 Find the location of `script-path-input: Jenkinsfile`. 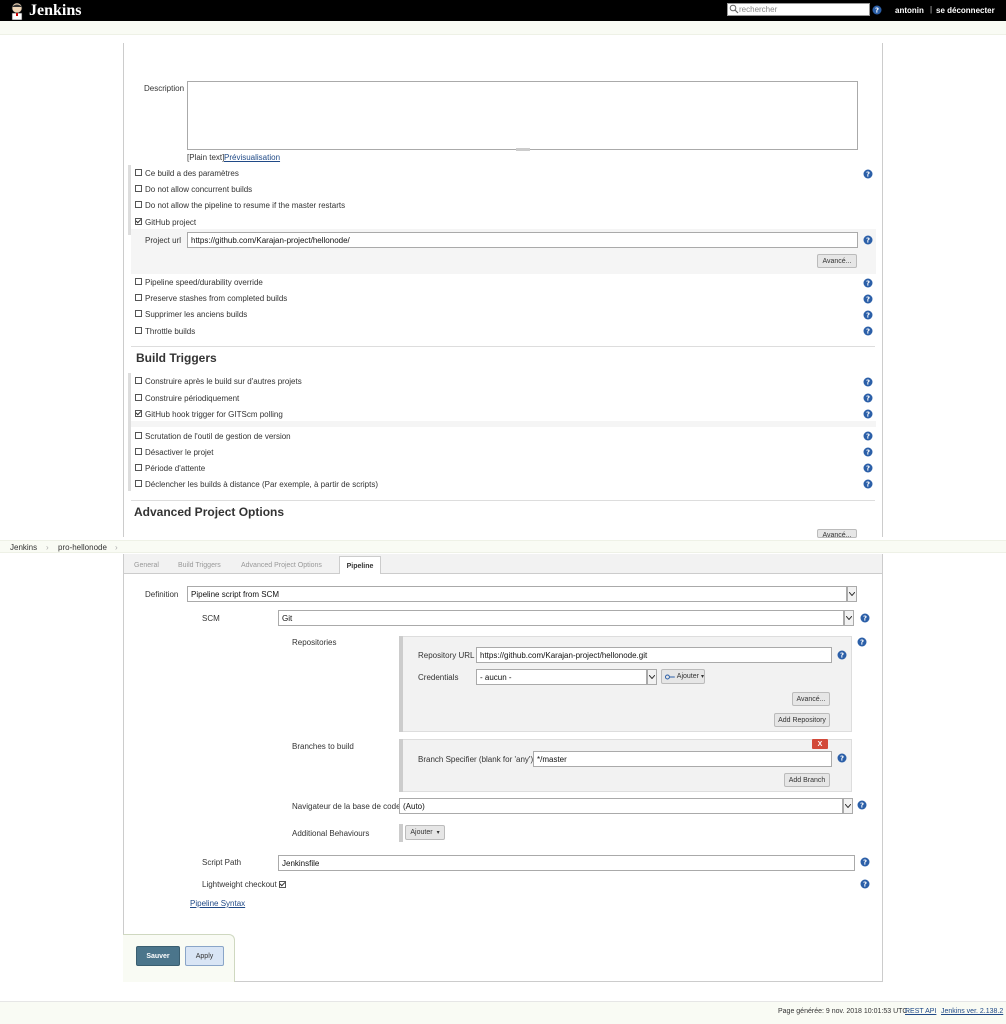

script-path-input: Jenkinsfile is located at coordinates (566, 863).